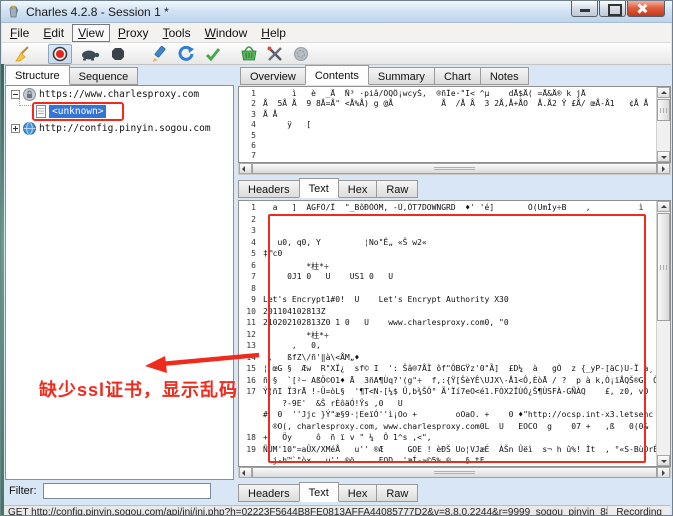  Describe the element at coordinates (22, 54) in the screenshot. I see `clear-broom-icon` at that location.